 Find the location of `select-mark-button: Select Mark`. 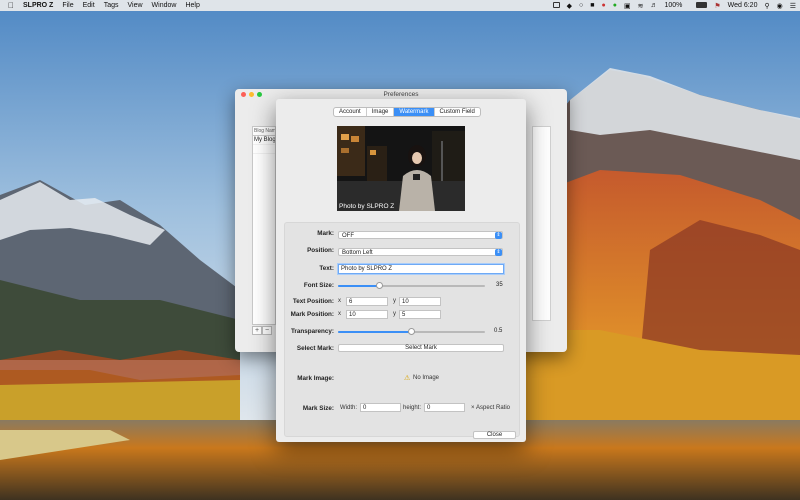

select-mark-button: Select Mark is located at coordinates (421, 348).